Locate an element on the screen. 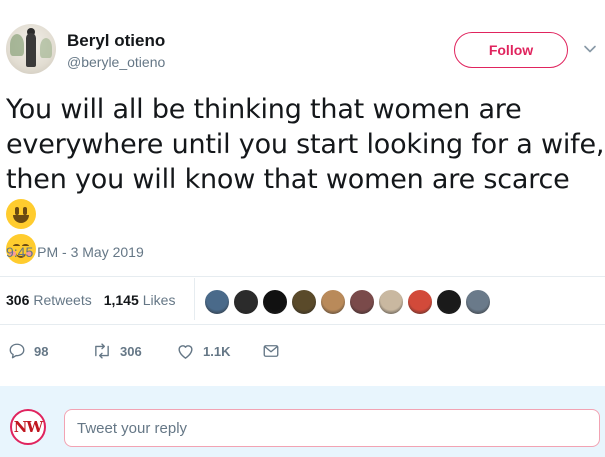 The height and width of the screenshot is (457, 605). reply-icon is located at coordinates (17, 351).